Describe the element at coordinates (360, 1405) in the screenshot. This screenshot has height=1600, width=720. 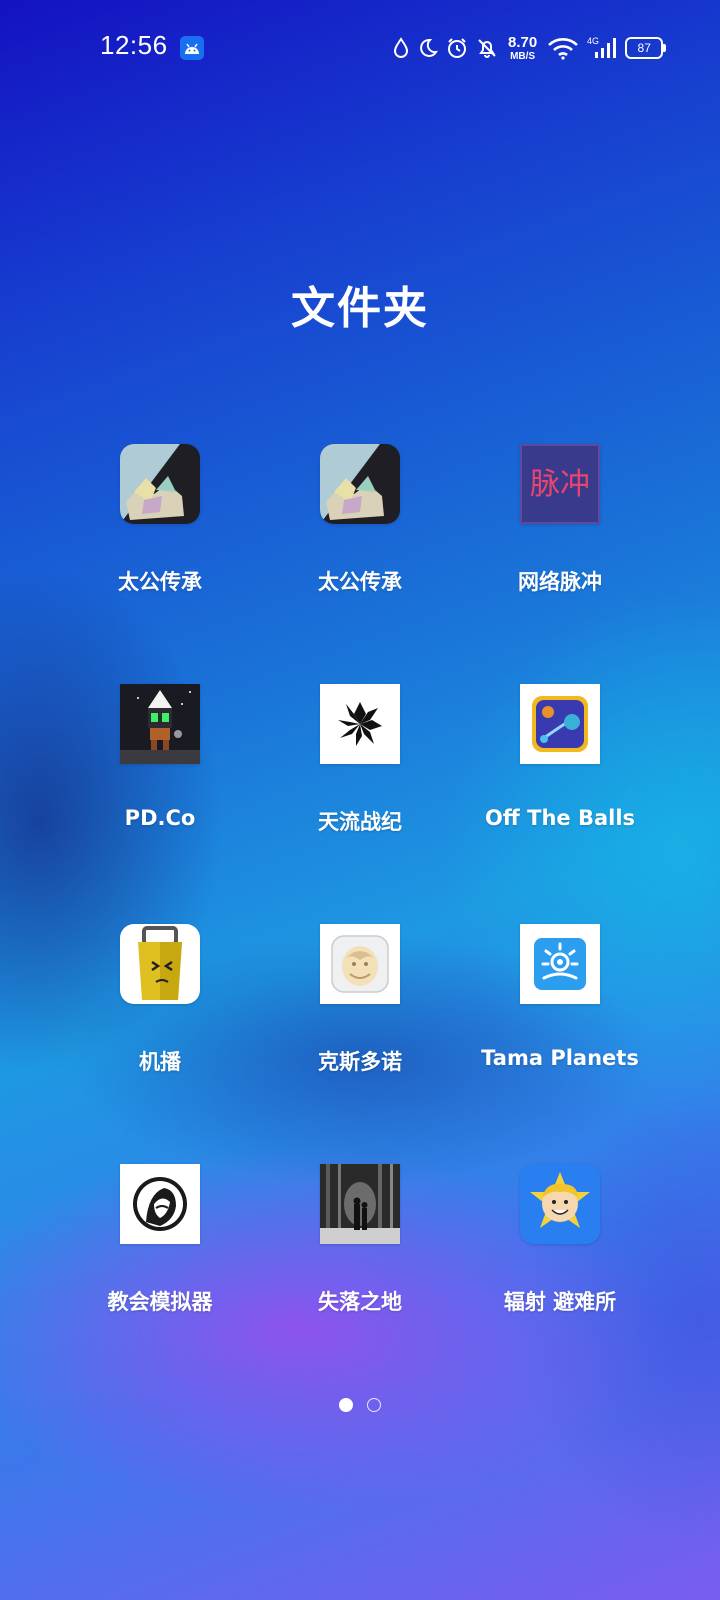
I see `page-indicator` at that location.